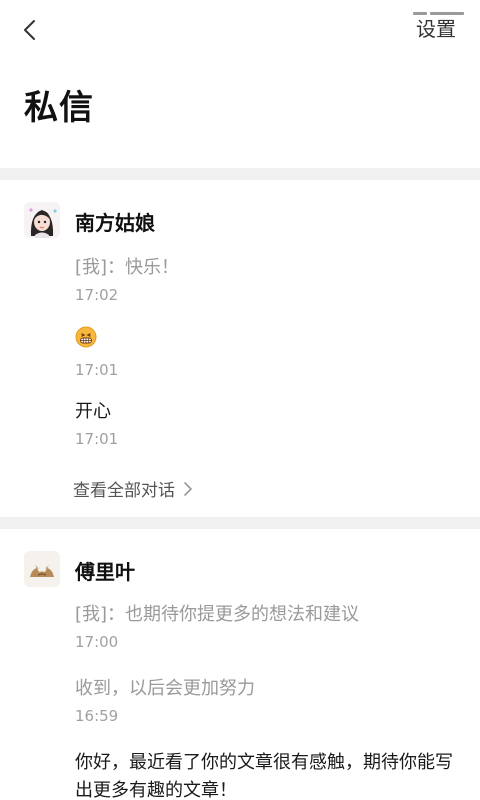 The image size is (480, 800). Describe the element at coordinates (115, 223) in the screenshot. I see `contact-name: 南方姑娘` at that location.